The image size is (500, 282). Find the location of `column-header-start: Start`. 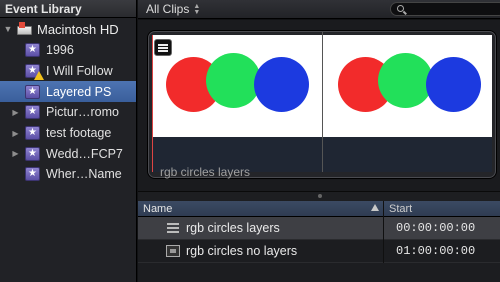

column-header-start: Start is located at coordinates (400, 209).